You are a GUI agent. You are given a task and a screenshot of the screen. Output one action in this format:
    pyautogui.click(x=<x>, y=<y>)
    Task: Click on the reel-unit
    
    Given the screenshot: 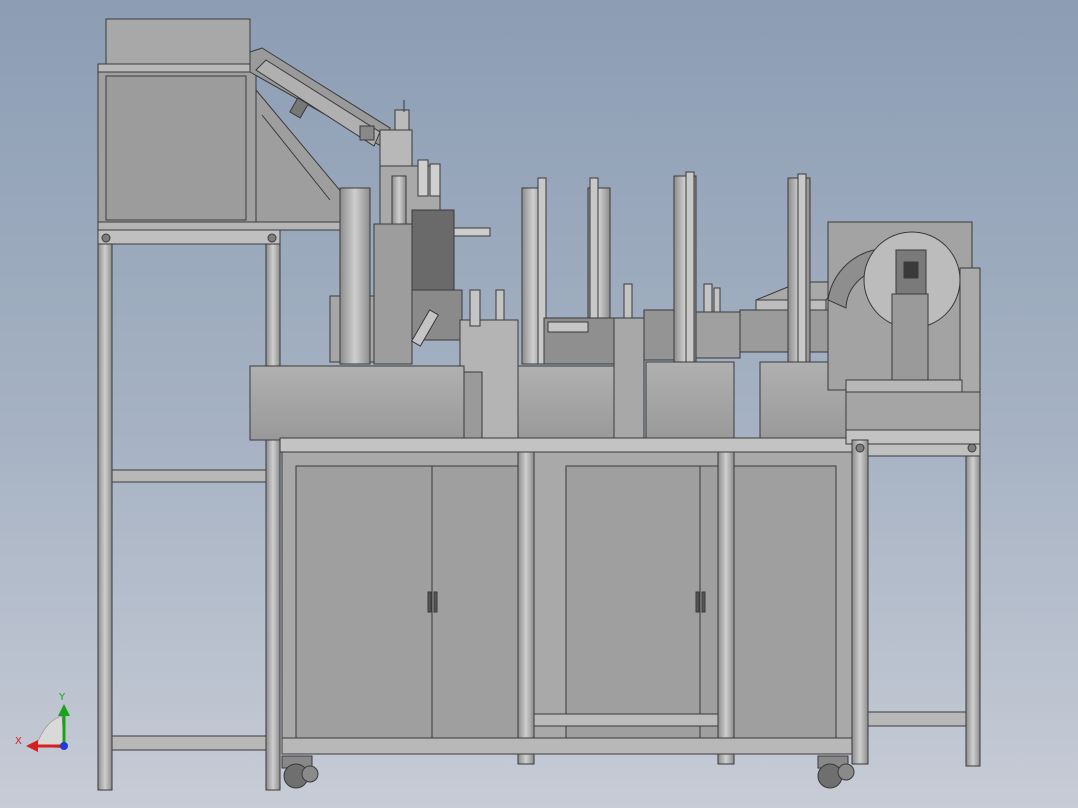 What is the action you would take?
    pyautogui.click(x=904, y=330)
    